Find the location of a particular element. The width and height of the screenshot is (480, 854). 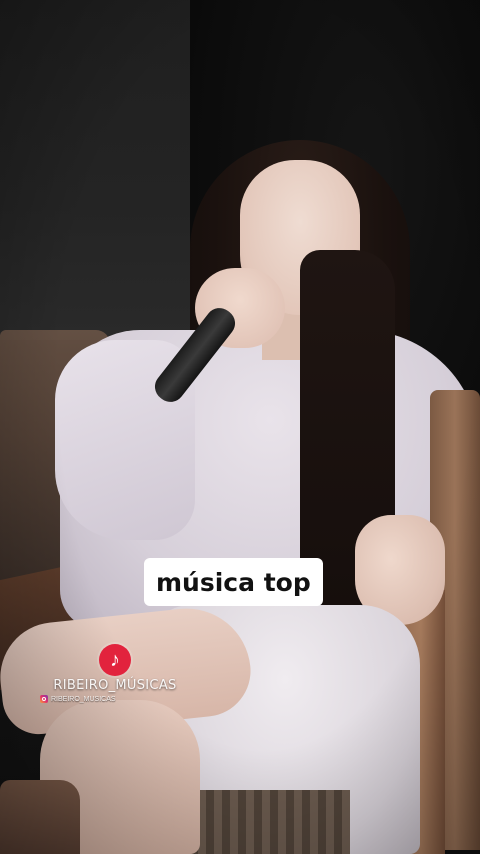

channel-handle: RIBEIRO_MUSICAS is located at coordinates (78, 699).